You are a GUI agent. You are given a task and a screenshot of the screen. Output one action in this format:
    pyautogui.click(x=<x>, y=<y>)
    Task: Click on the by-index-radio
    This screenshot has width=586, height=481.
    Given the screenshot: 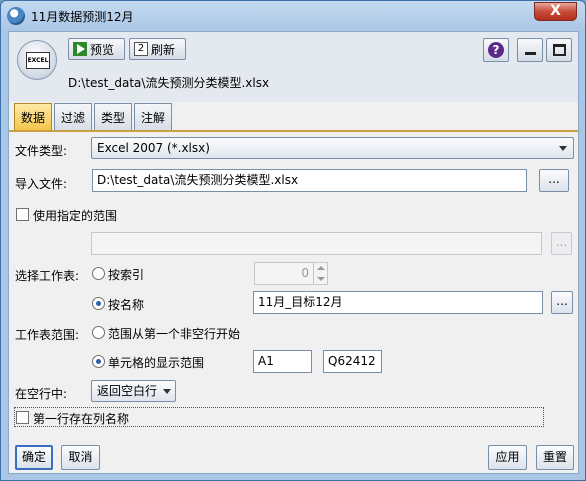 What is the action you would take?
    pyautogui.click(x=98, y=273)
    